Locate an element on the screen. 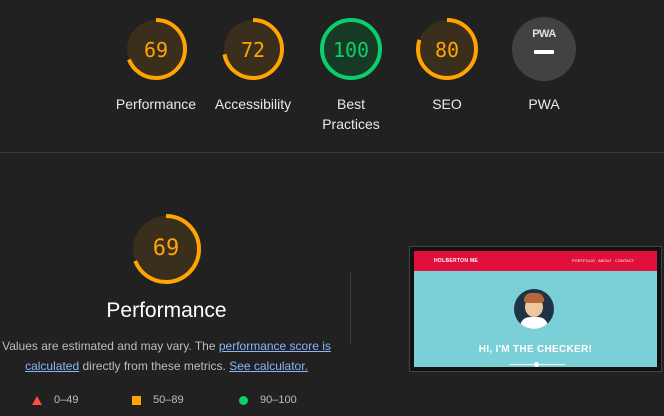  legend-fail: 0–49 is located at coordinates (55, 401).